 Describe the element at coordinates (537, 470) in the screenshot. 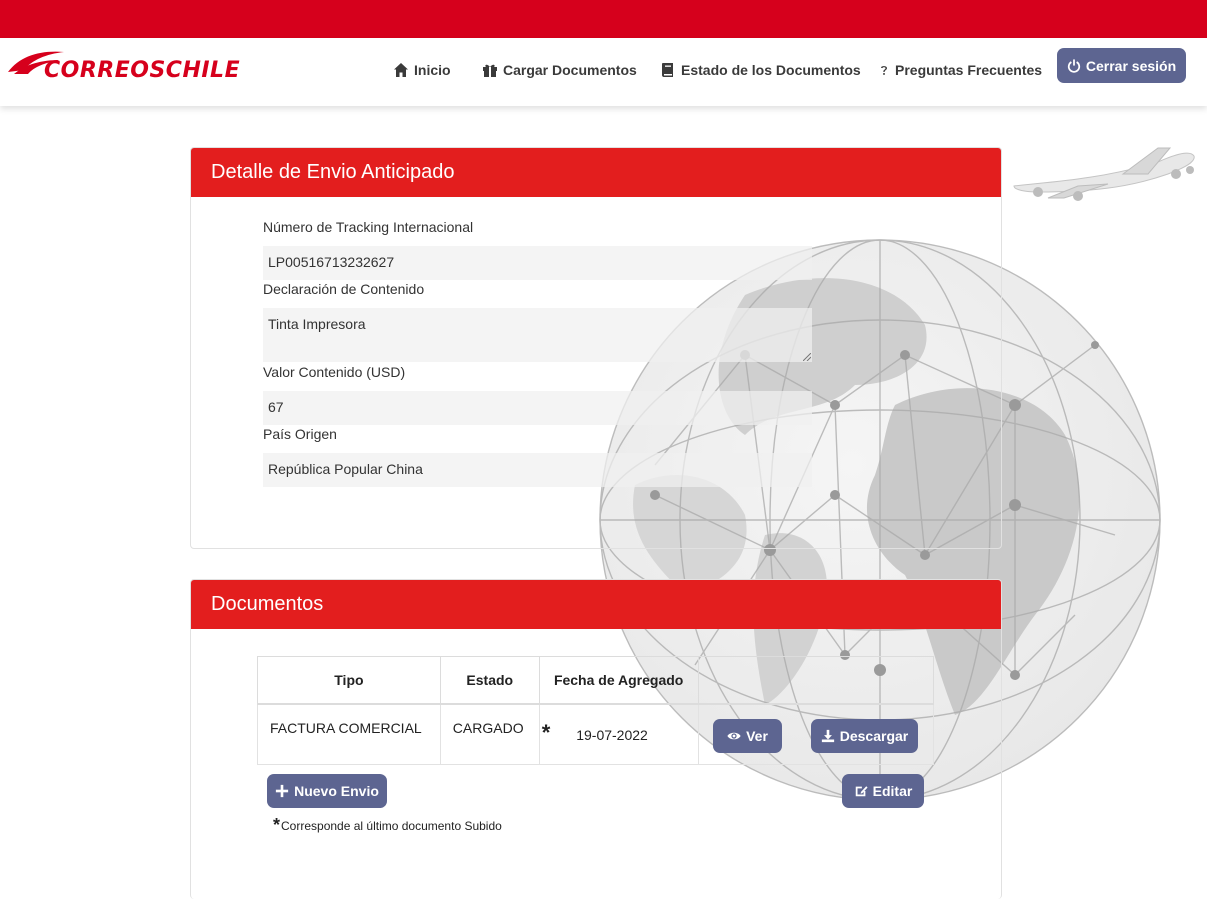

I see `origin-country-field: República Popular China` at that location.